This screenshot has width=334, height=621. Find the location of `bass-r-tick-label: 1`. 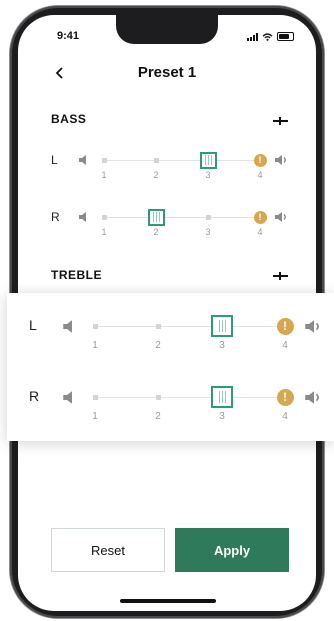

bass-r-tick-label: 1 is located at coordinates (104, 232).